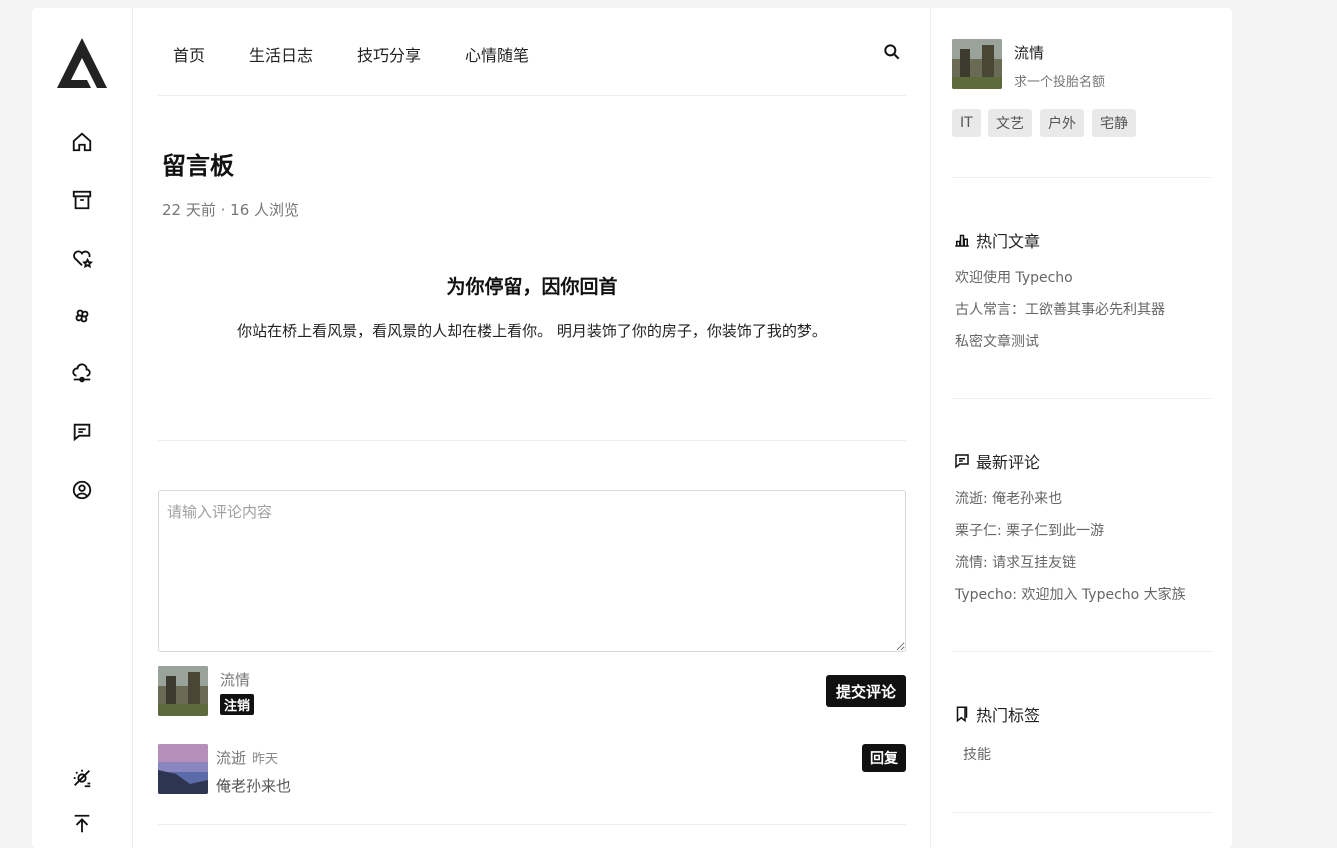 This screenshot has width=1337, height=848. I want to click on archive-icon, so click(82, 200).